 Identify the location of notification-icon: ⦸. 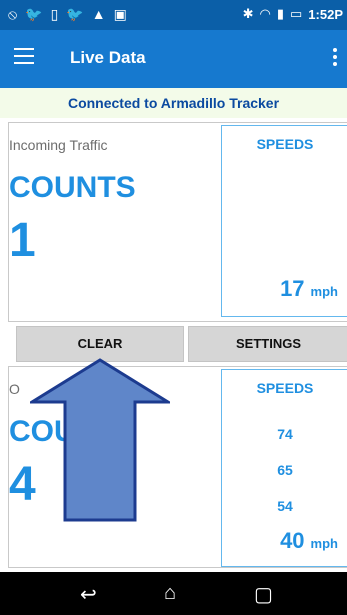
(13, 14).